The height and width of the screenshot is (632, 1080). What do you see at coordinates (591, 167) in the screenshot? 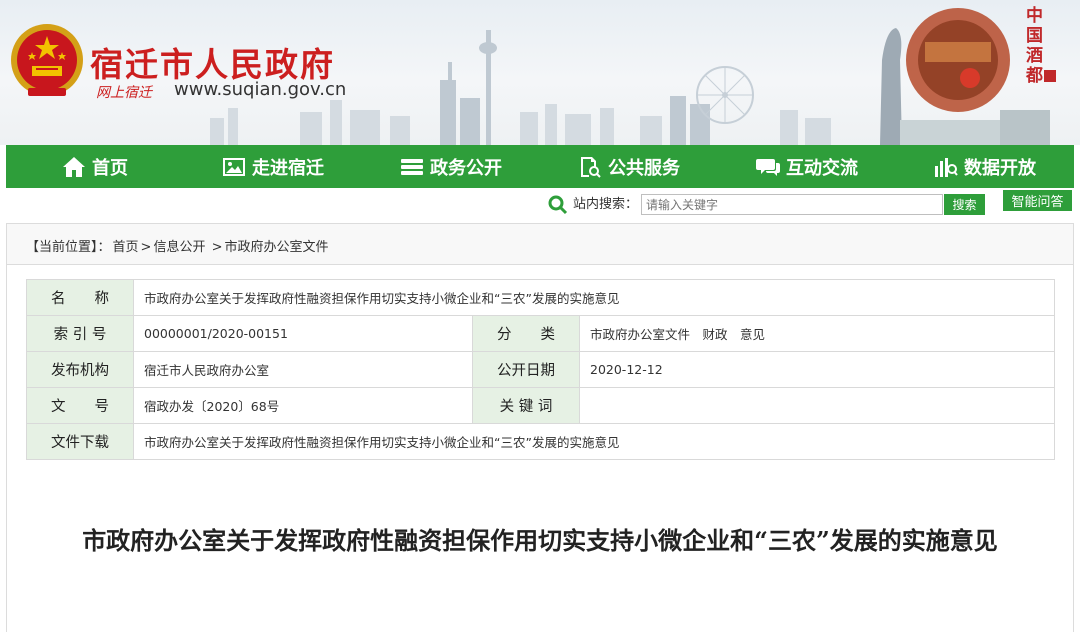
I see `document-search-icon` at bounding box center [591, 167].